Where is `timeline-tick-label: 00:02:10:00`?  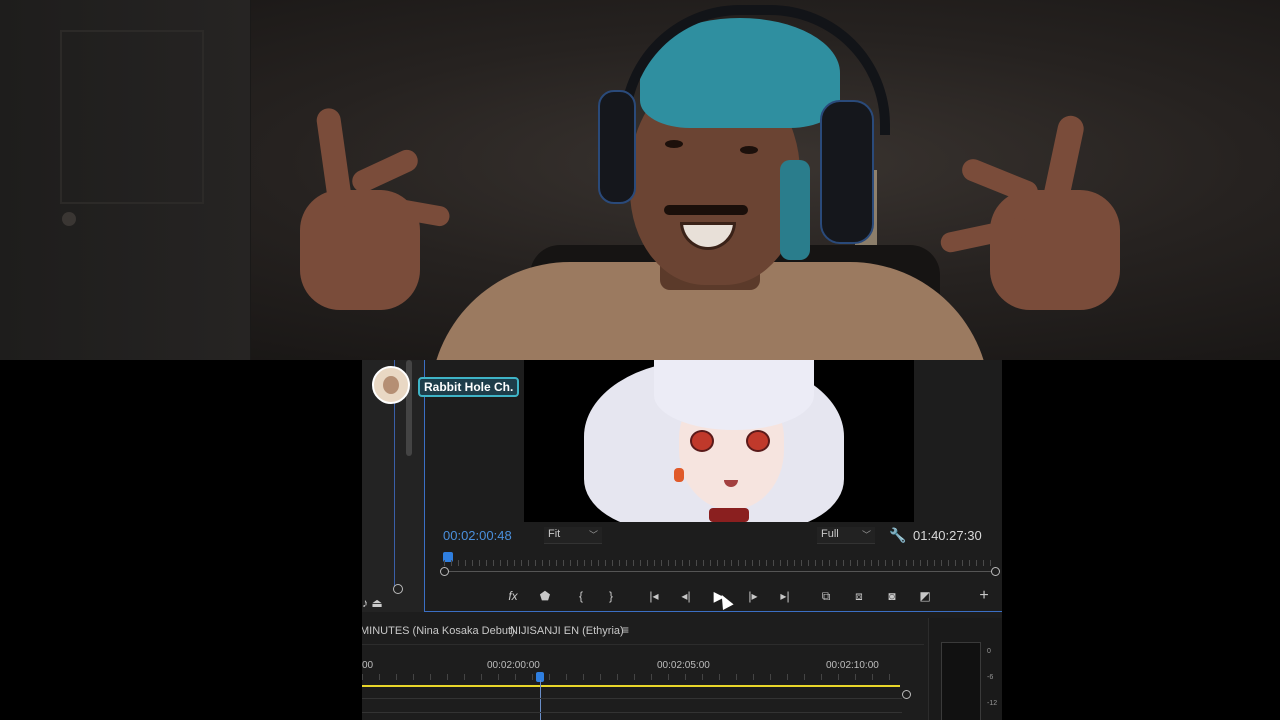 timeline-tick-label: 00:02:10:00 is located at coordinates (852, 665).